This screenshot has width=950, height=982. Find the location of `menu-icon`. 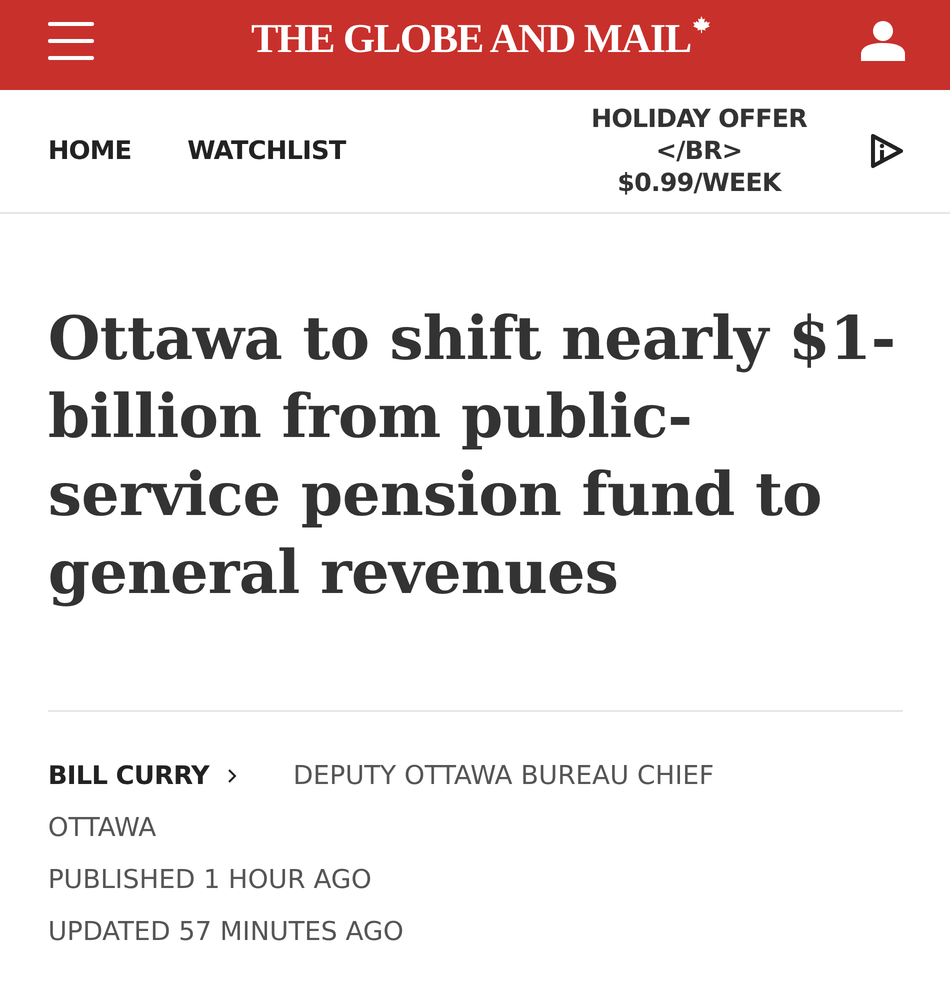

menu-icon is located at coordinates (71, 41).